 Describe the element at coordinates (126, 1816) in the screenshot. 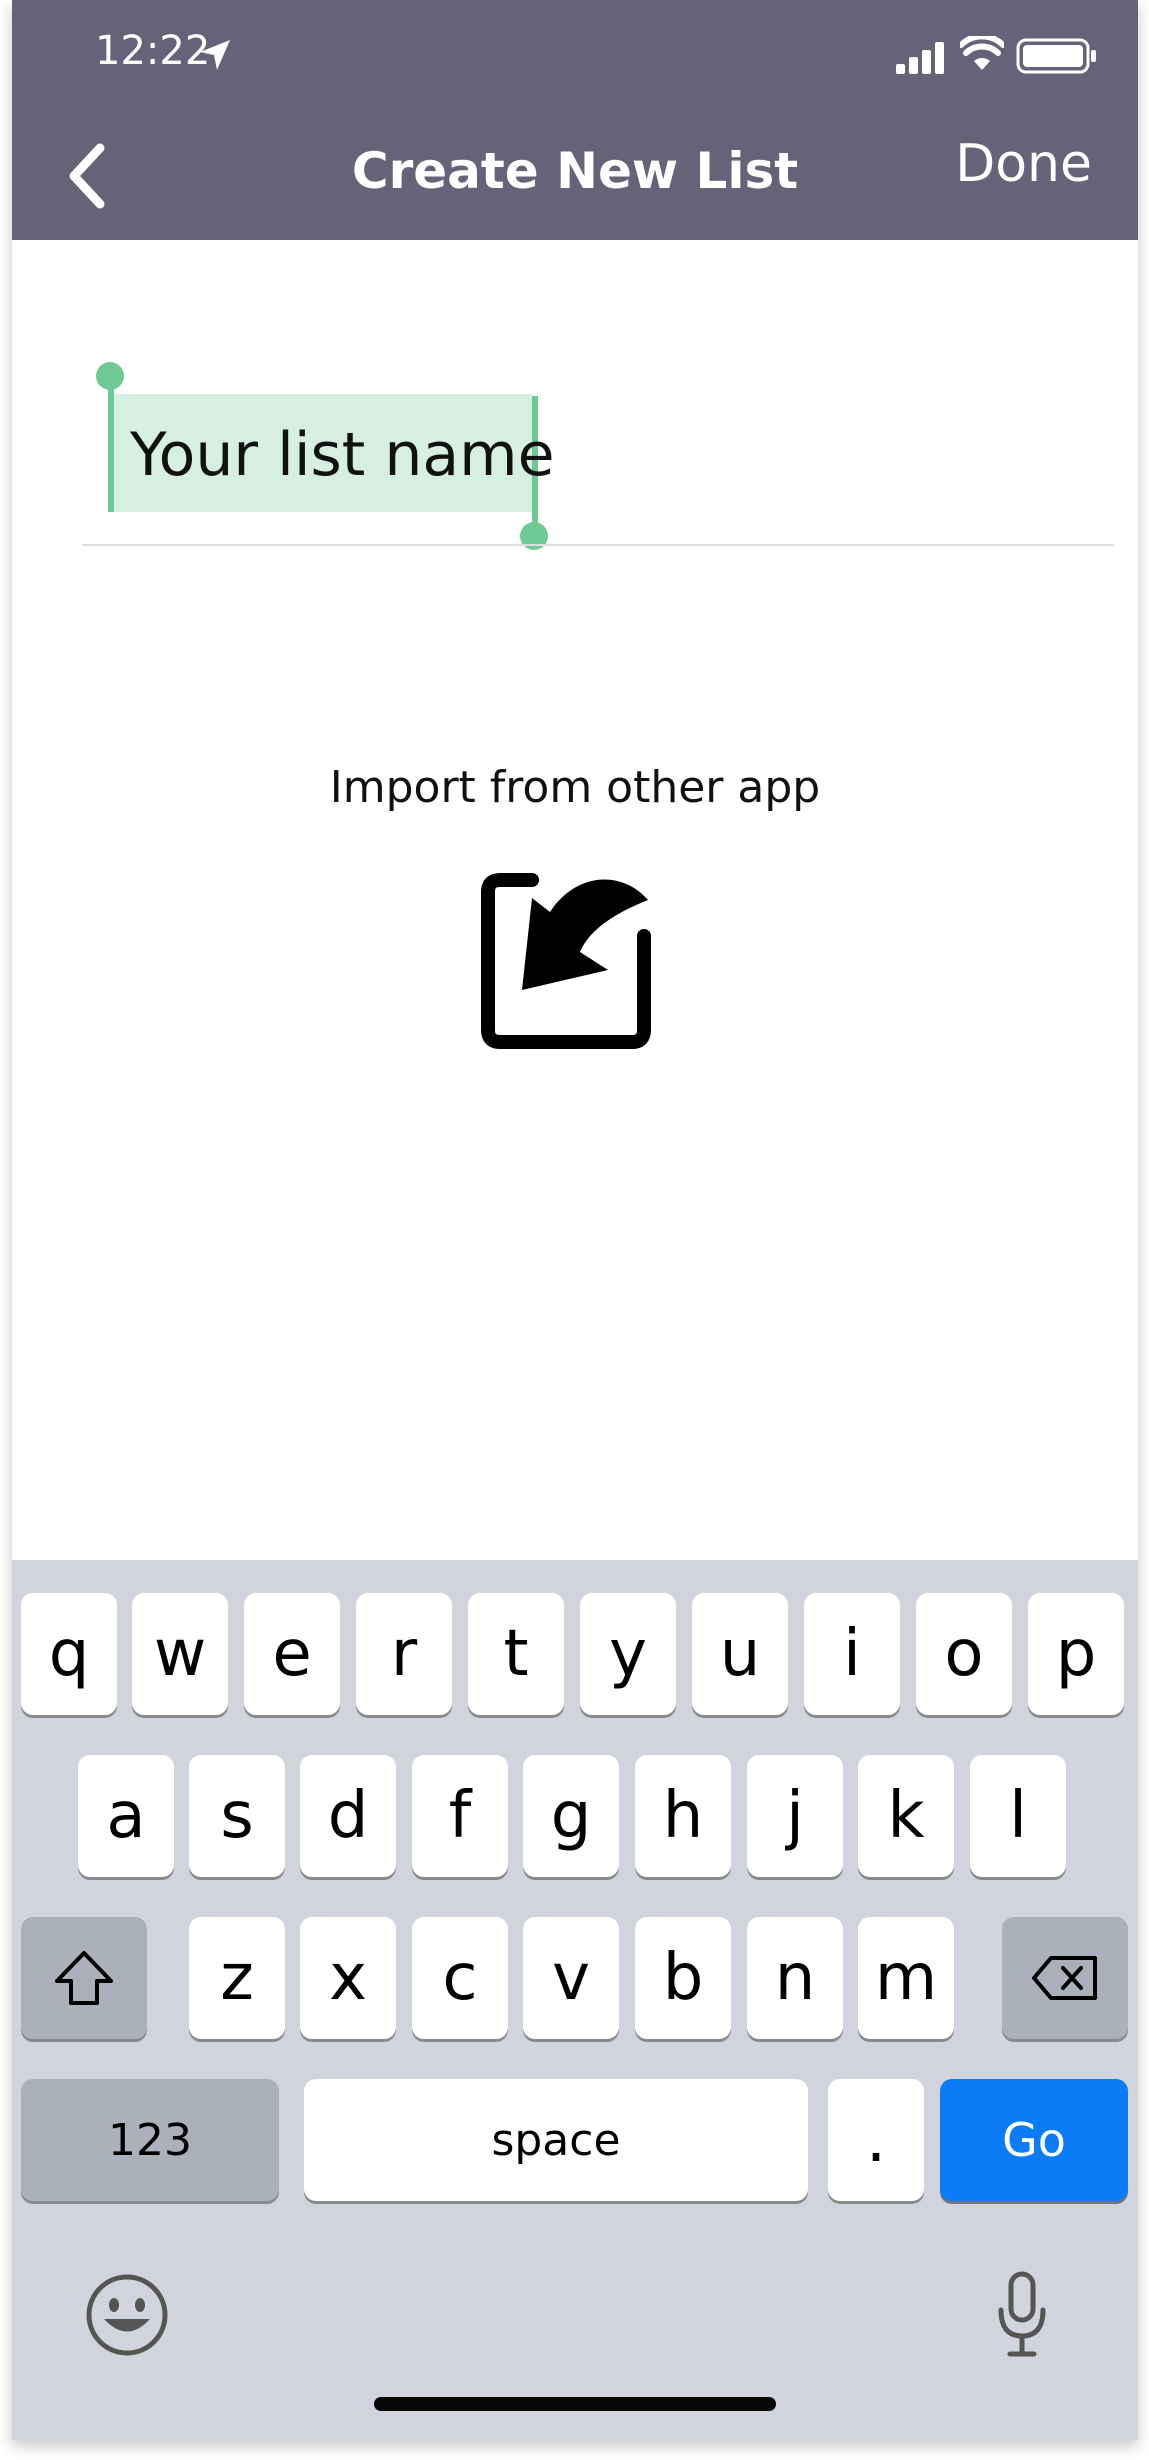

I see `key-a: a` at that location.